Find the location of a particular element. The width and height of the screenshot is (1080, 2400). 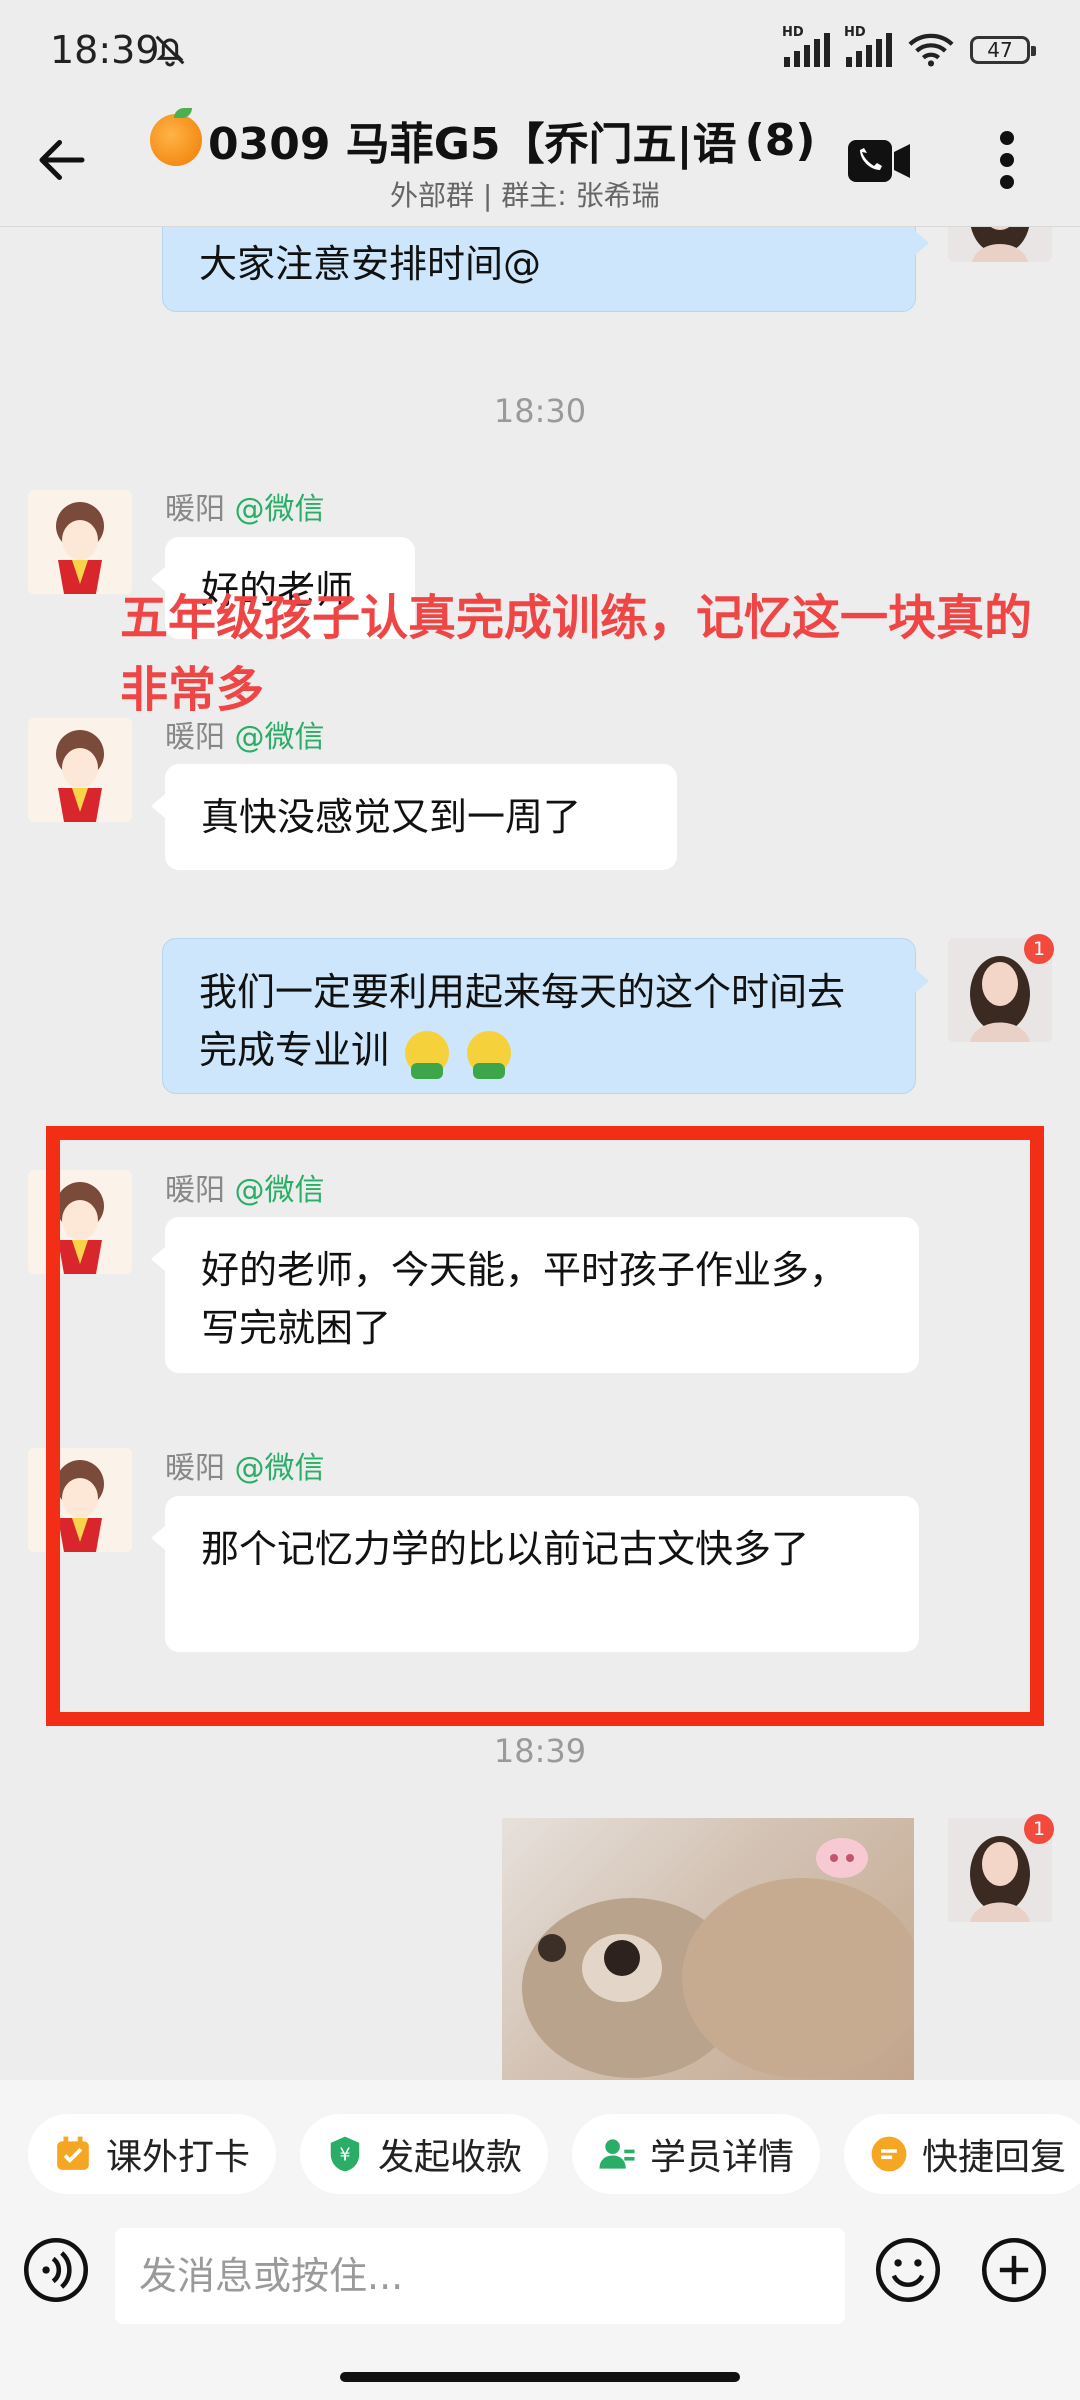

quick-actions-bar: 课外打卡 ¥ 发起收款 学员详情 快捷回复 is located at coordinates (540, 2137).